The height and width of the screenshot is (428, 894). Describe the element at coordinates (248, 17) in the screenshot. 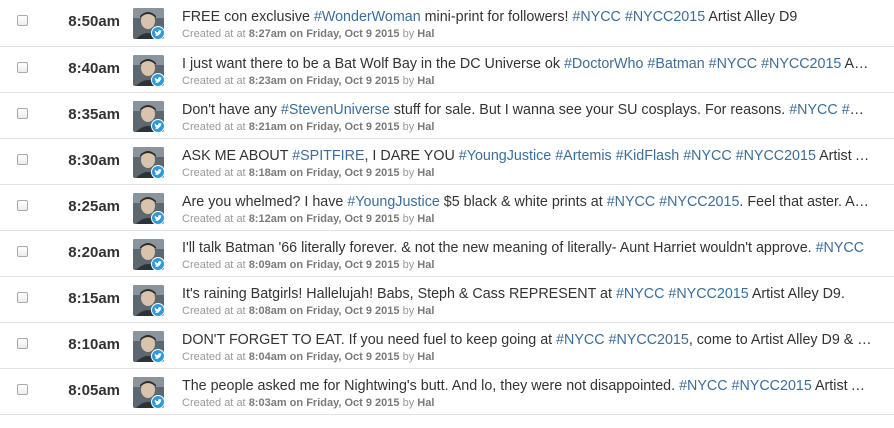

I see `post-text-segment: FREE con exclusive` at that location.